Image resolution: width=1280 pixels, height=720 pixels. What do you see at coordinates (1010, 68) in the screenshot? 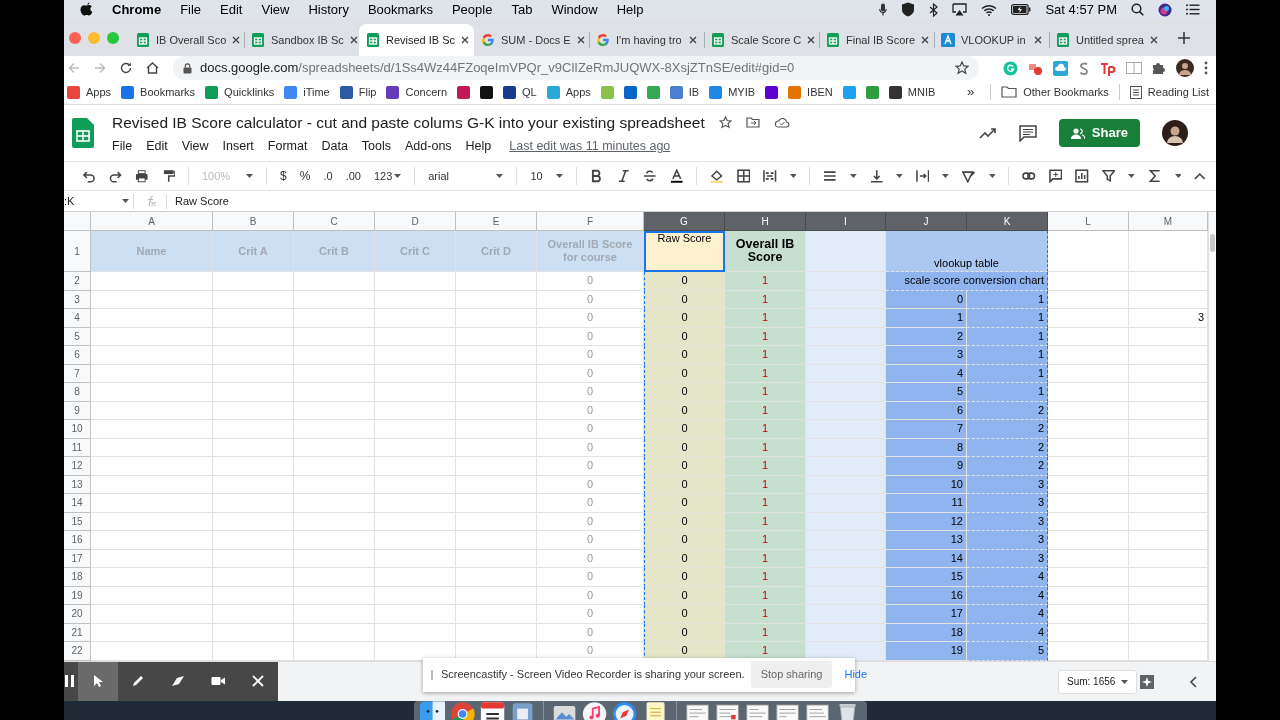
I see `g-circle-icon` at bounding box center [1010, 68].